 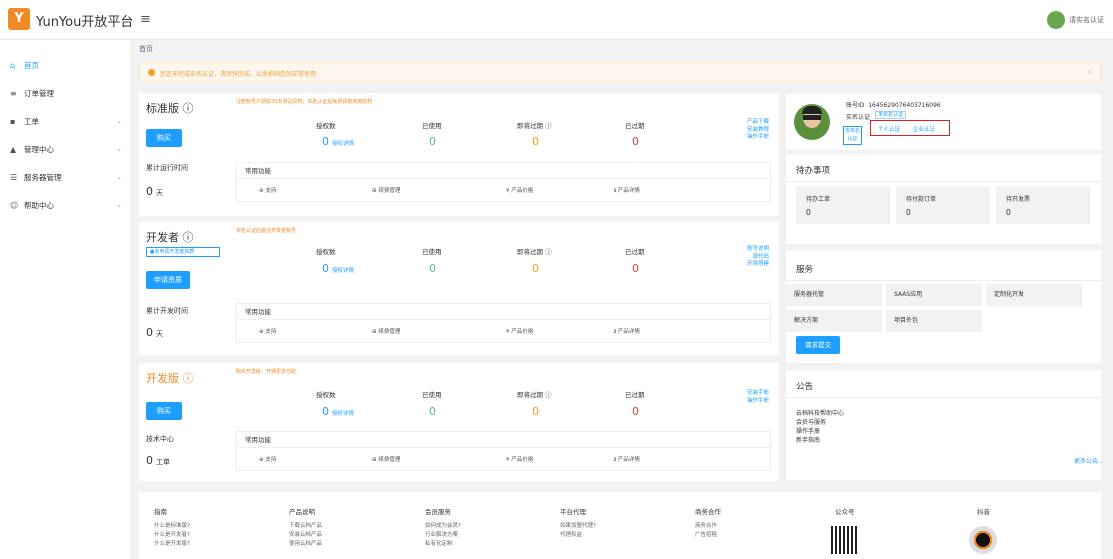 I want to click on footer-link: 什么是标准版?, so click(x=172, y=526).